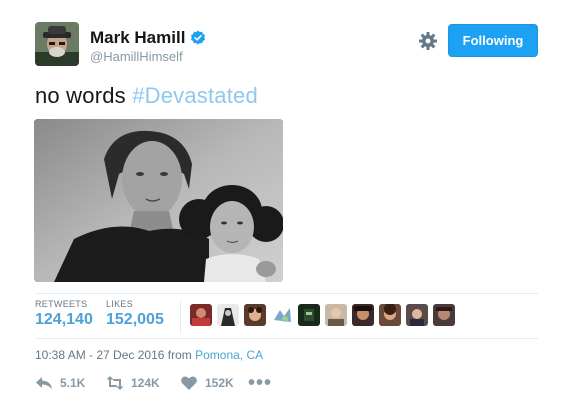 The width and height of the screenshot is (573, 406). What do you see at coordinates (136, 56) in the screenshot?
I see `author-handle: @HamillHimself` at bounding box center [136, 56].